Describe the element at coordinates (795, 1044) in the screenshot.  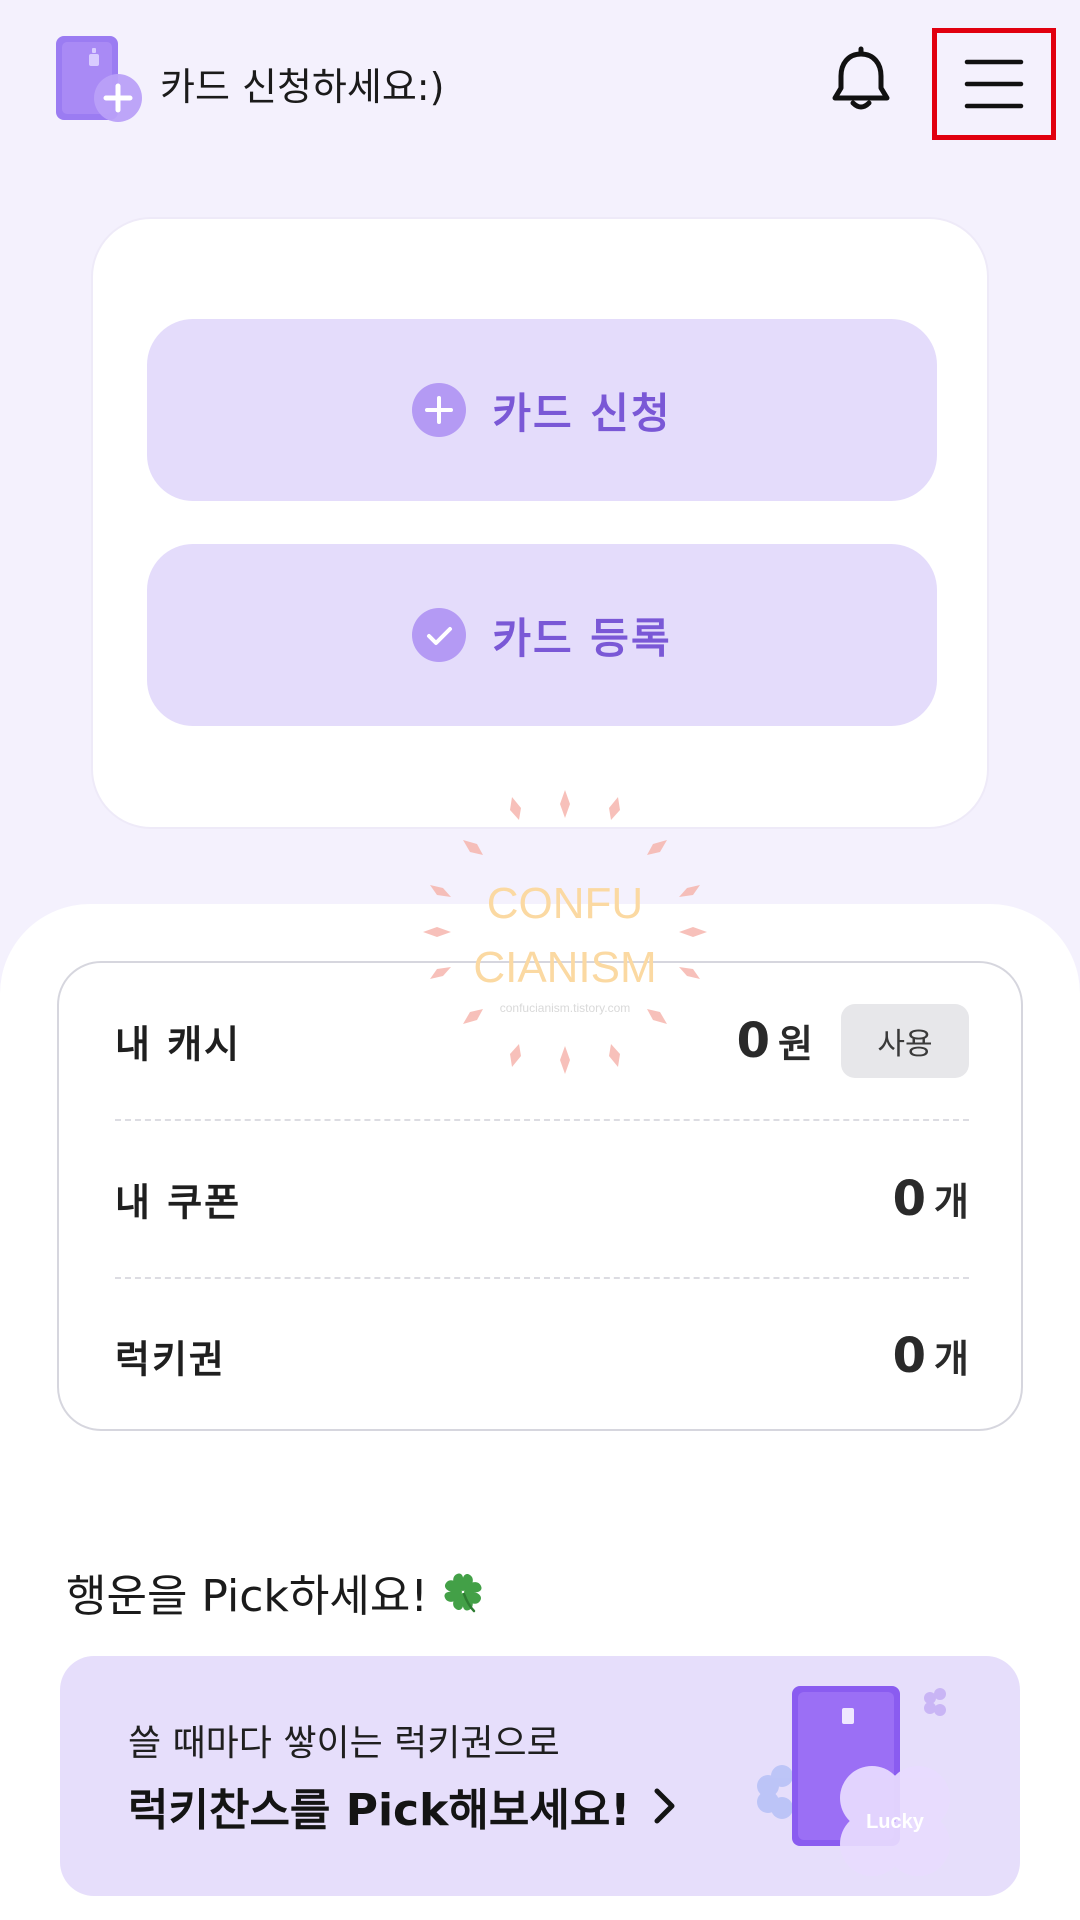
I see `cash-unit: 원` at that location.